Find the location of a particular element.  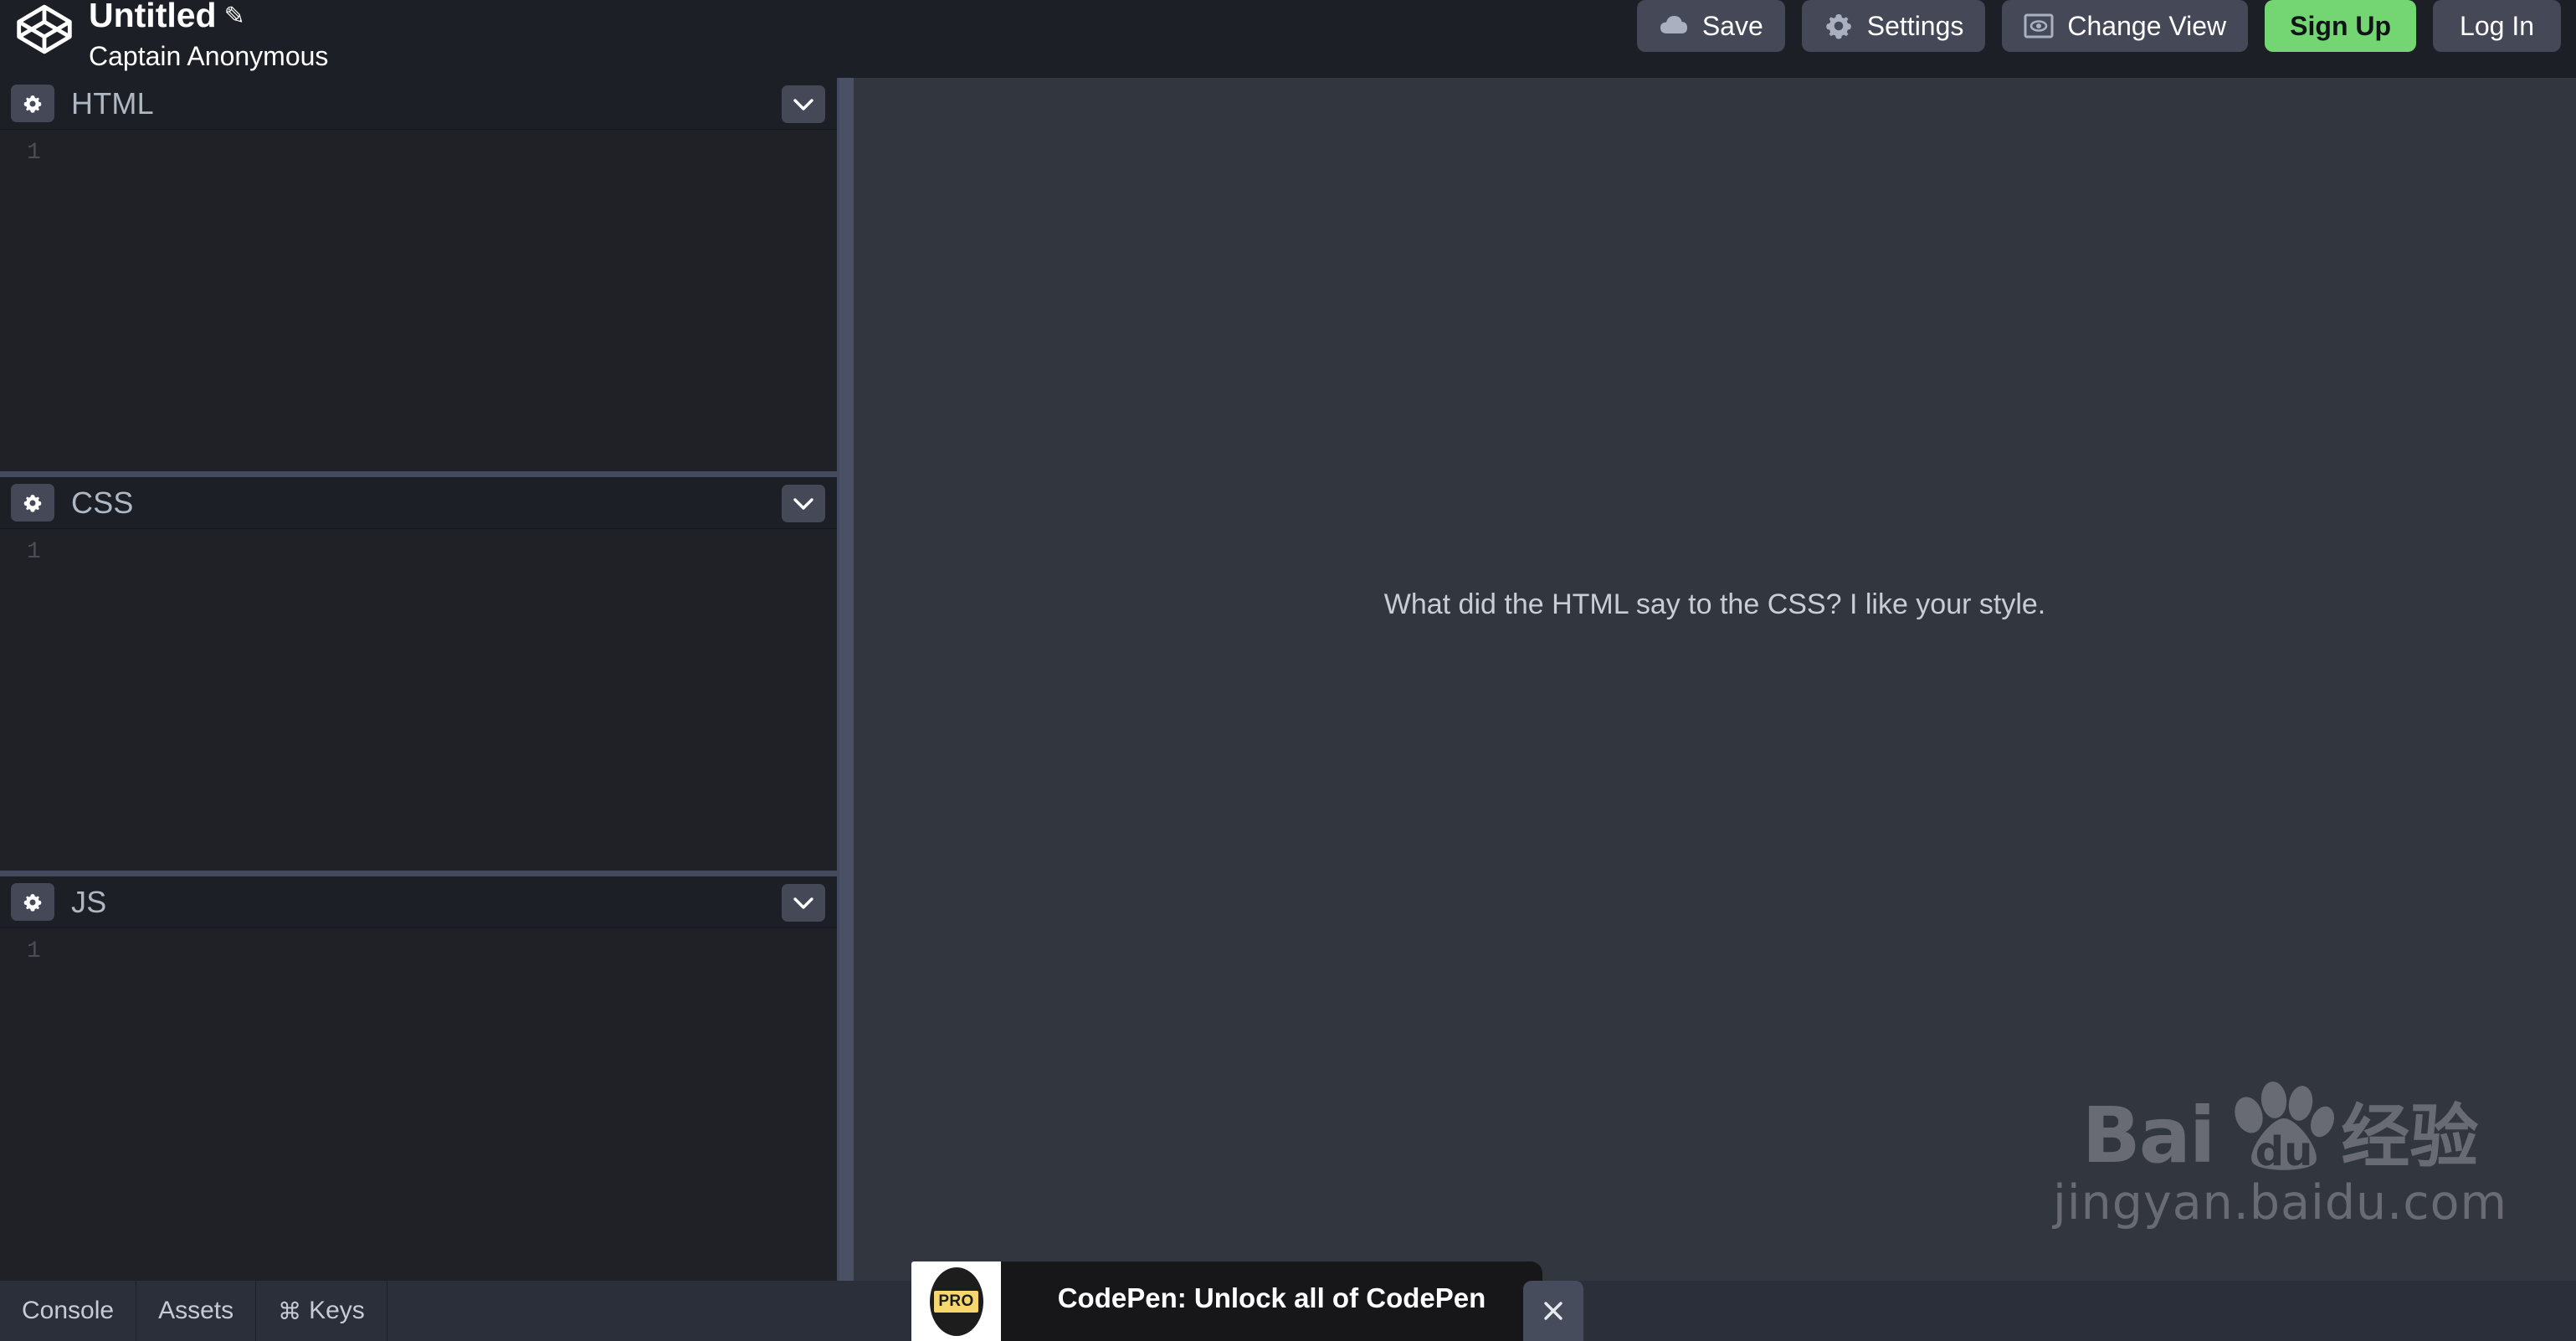

css-line-number: 1 is located at coordinates (34, 552).